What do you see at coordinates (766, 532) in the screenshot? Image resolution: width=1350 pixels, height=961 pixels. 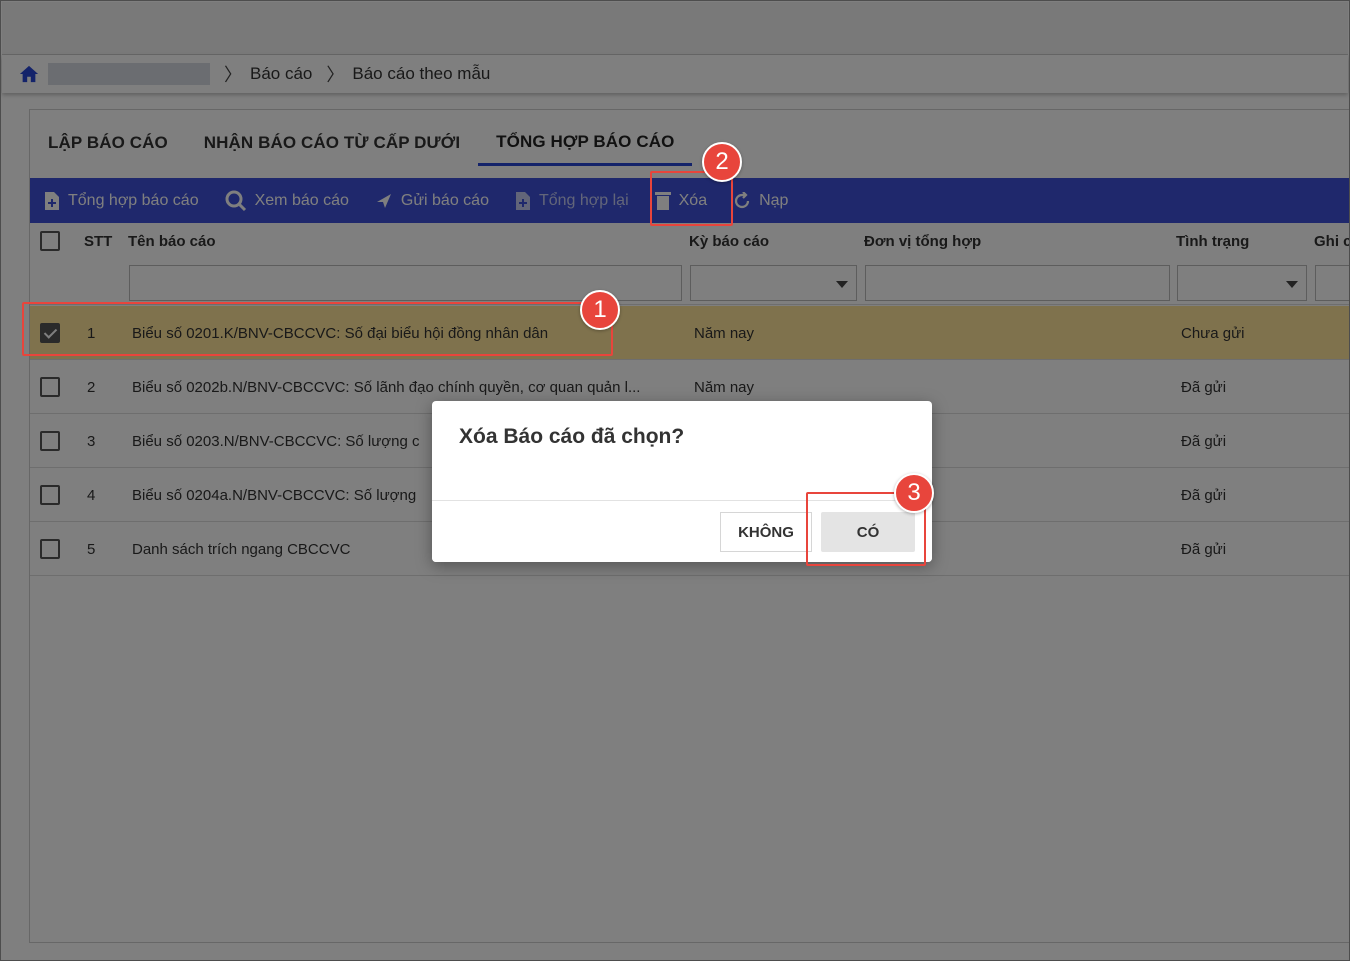 I see `no-button: KHÔNG` at bounding box center [766, 532].